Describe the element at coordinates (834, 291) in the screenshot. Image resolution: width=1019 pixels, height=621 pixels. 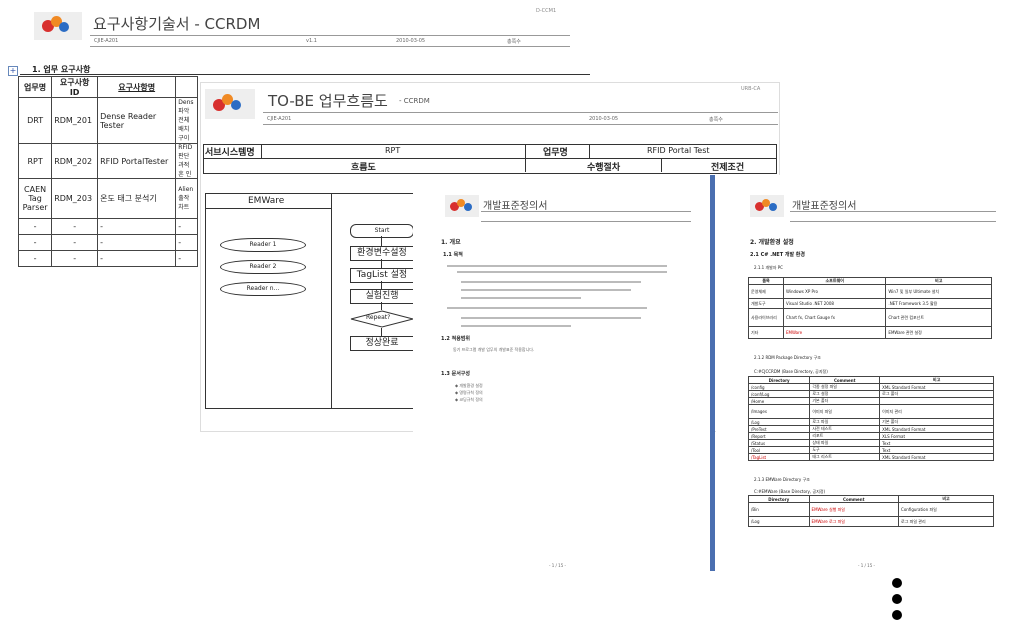
I see `cell: Windows XP Pro` at that location.